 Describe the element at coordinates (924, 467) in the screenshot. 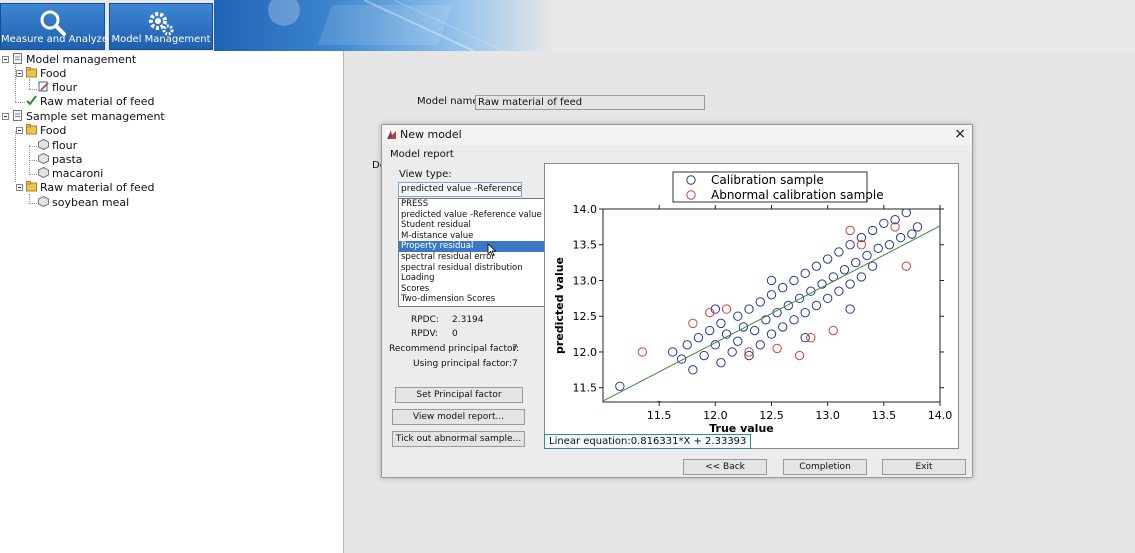

I see `exit-button: Exit` at that location.